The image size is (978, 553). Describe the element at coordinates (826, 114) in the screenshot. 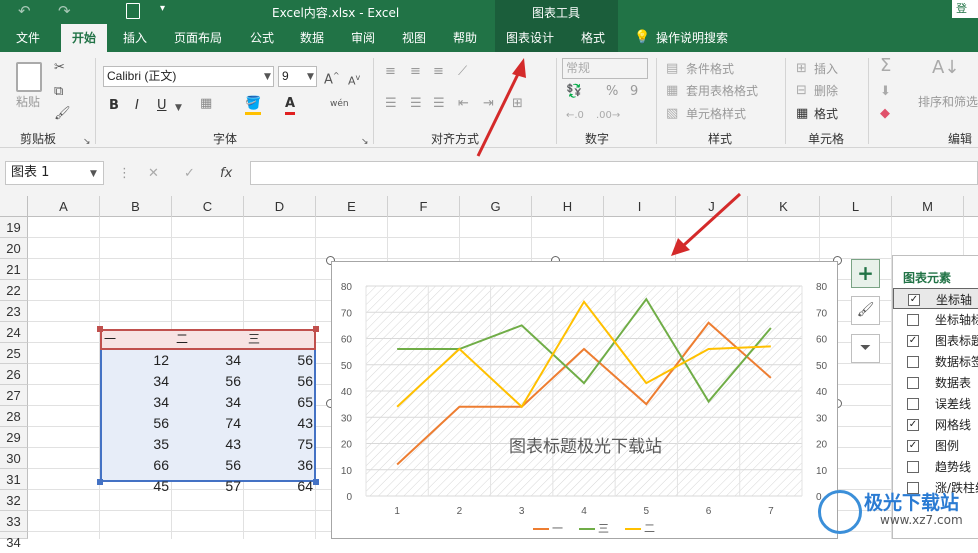

I see `format-cells-button: 格式` at that location.